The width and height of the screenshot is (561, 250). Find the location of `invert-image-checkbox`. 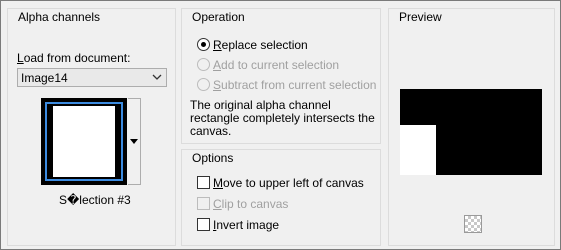

invert-image-checkbox is located at coordinates (203, 224).